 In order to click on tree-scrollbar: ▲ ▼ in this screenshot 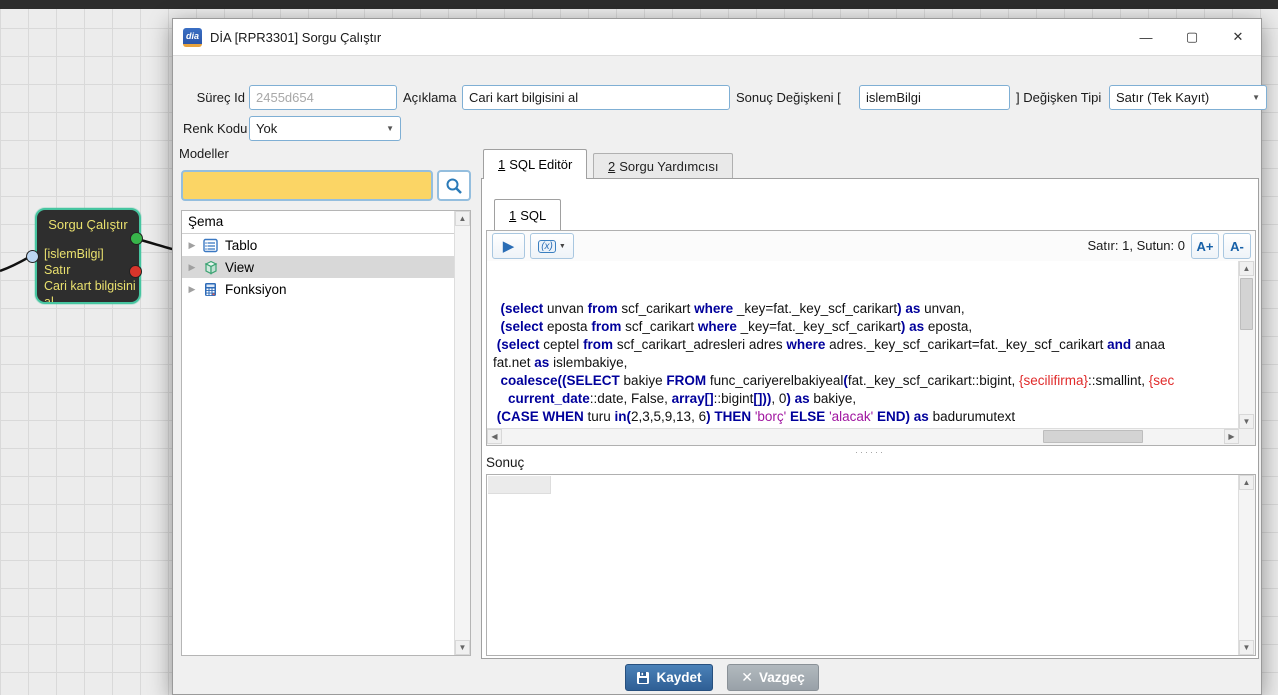, I will do `click(462, 433)`.